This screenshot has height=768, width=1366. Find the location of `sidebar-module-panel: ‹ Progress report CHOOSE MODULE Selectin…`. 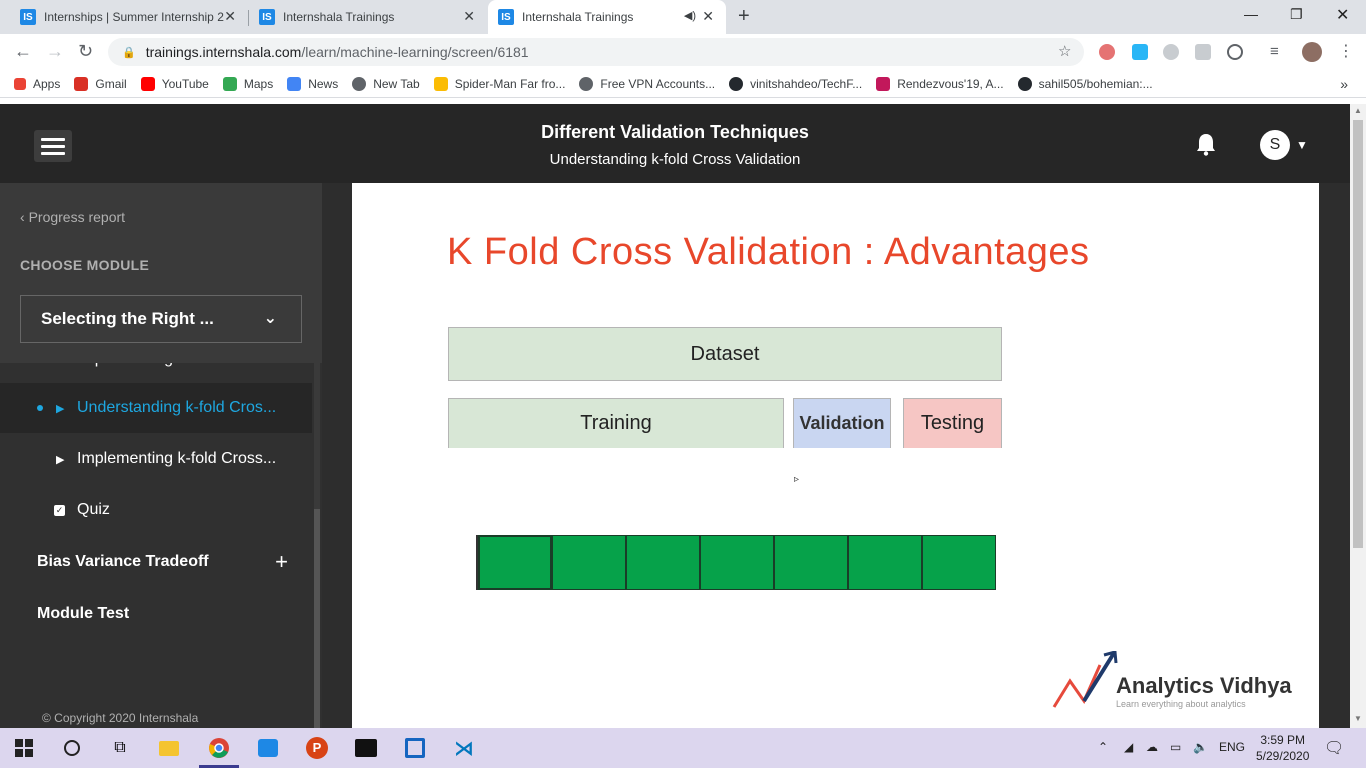

sidebar-module-panel: ‹ Progress report CHOOSE MODULE Selectin… is located at coordinates (161, 273).